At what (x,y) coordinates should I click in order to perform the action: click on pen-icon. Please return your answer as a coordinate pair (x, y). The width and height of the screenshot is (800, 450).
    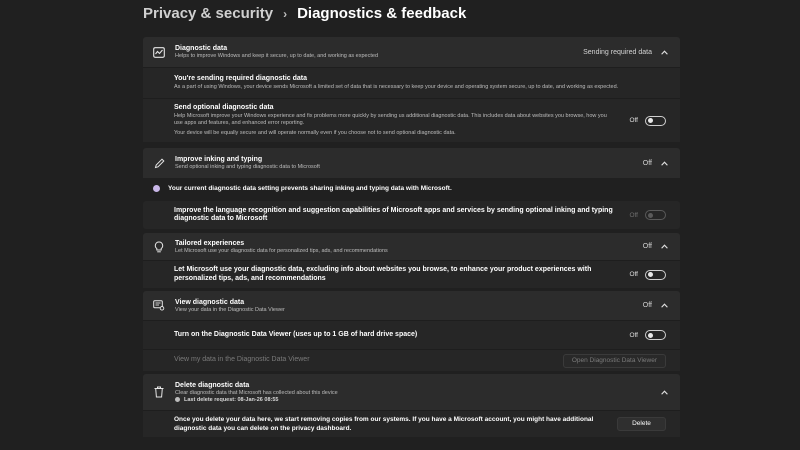
    Looking at the image, I should click on (159, 163).